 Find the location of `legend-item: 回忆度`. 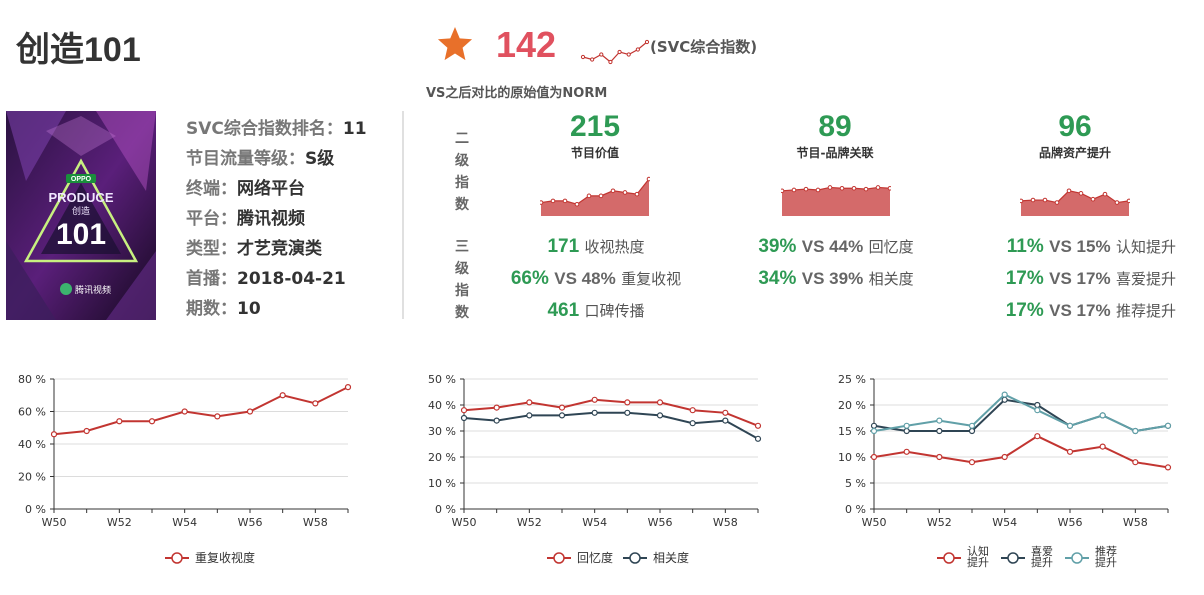

legend-item: 回忆度 is located at coordinates (580, 557).